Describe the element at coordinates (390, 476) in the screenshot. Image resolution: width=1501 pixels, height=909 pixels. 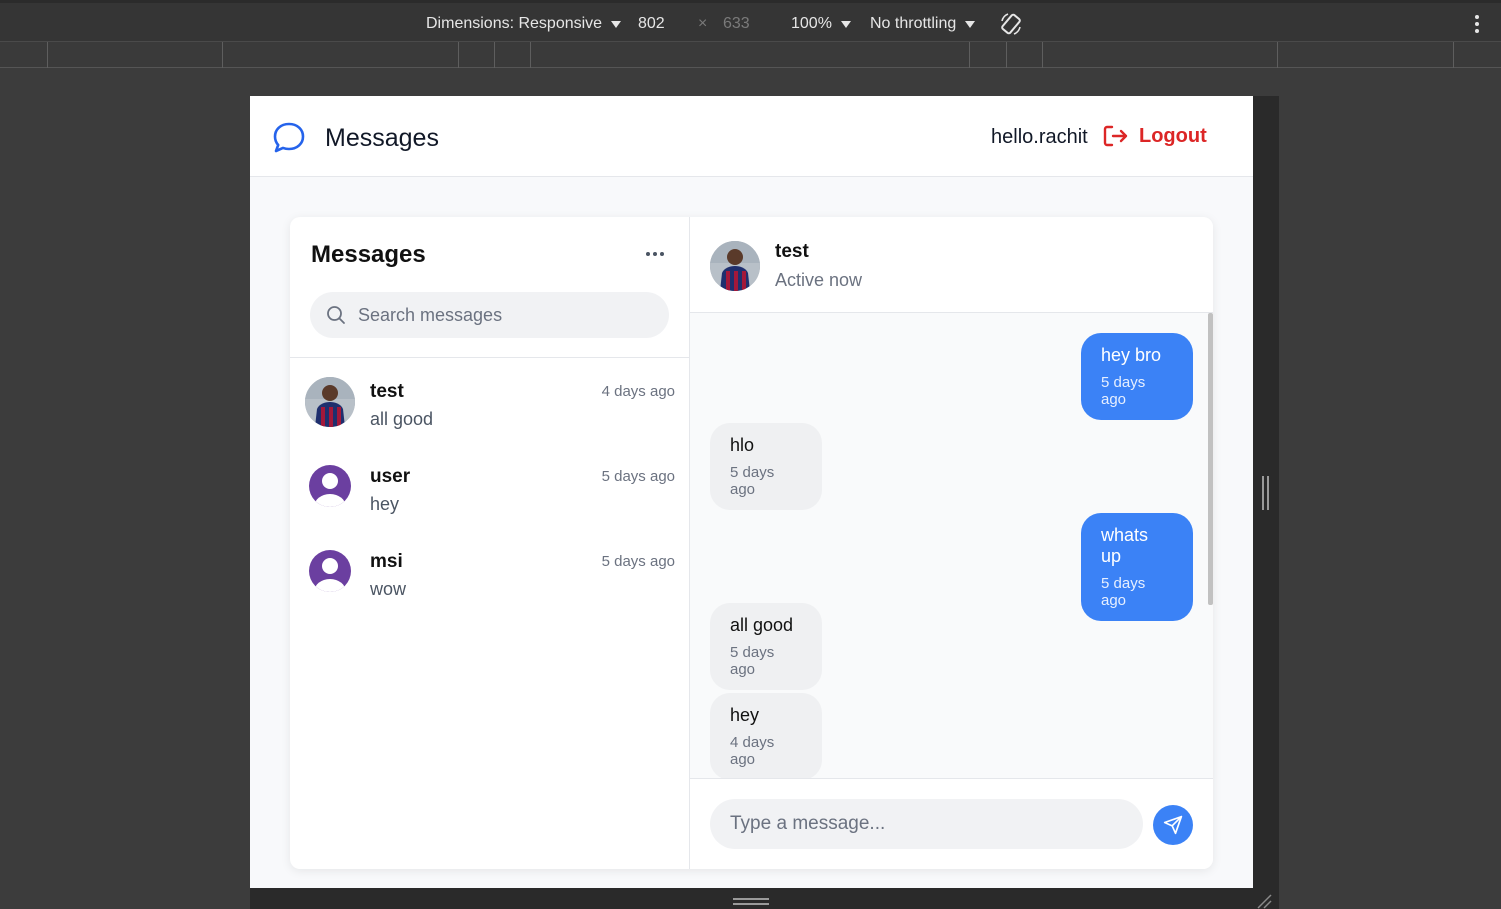
I see `conversation-name: user` at that location.